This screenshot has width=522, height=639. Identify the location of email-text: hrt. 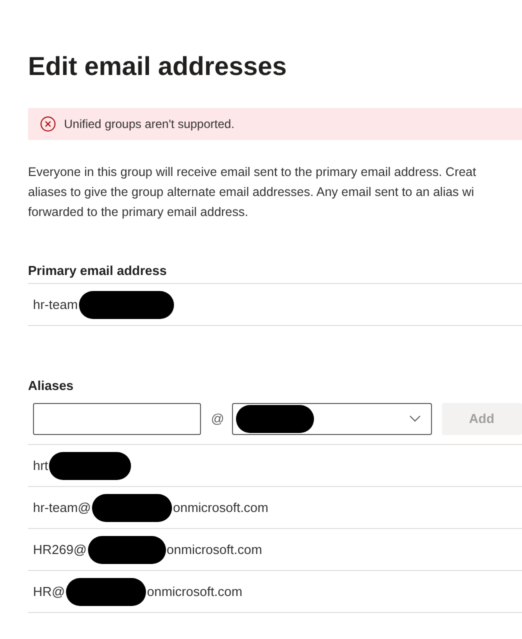
(40, 465).